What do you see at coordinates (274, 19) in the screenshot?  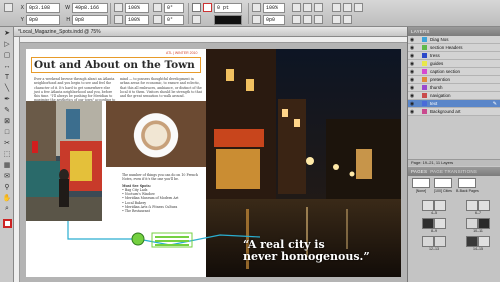 I see `corner-field: 0p0` at bounding box center [274, 19].